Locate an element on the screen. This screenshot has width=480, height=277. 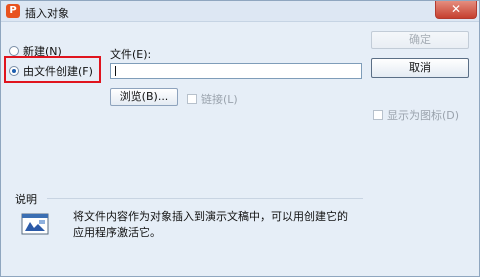
close-icon: ✕ is located at coordinates (456, 9).